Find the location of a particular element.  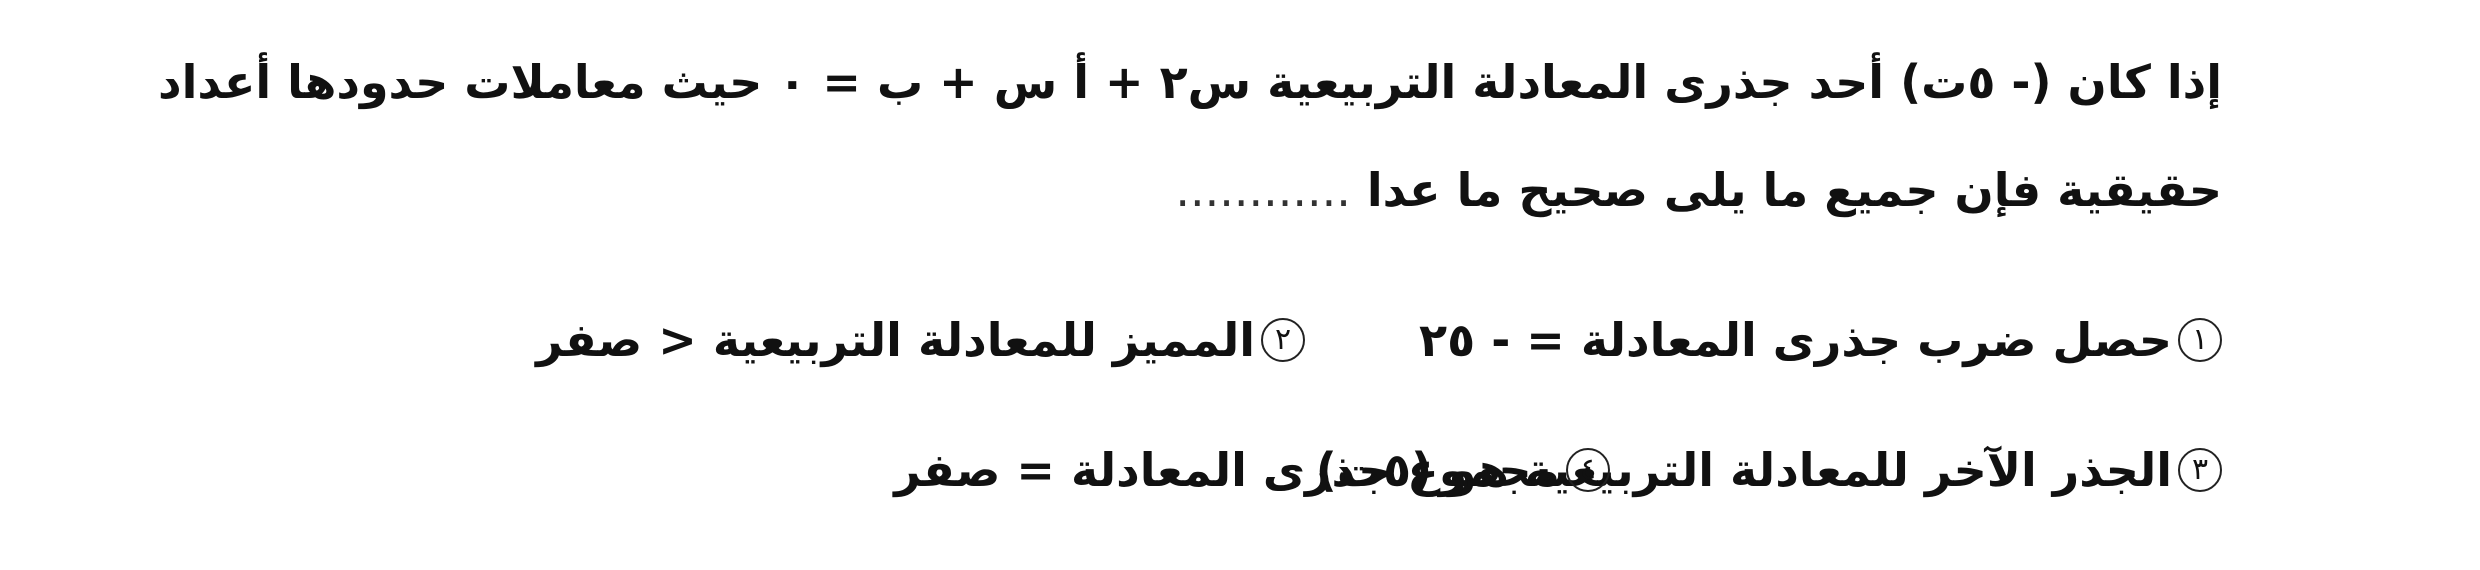

option-2-number: ٢ is located at coordinates (1283, 340).